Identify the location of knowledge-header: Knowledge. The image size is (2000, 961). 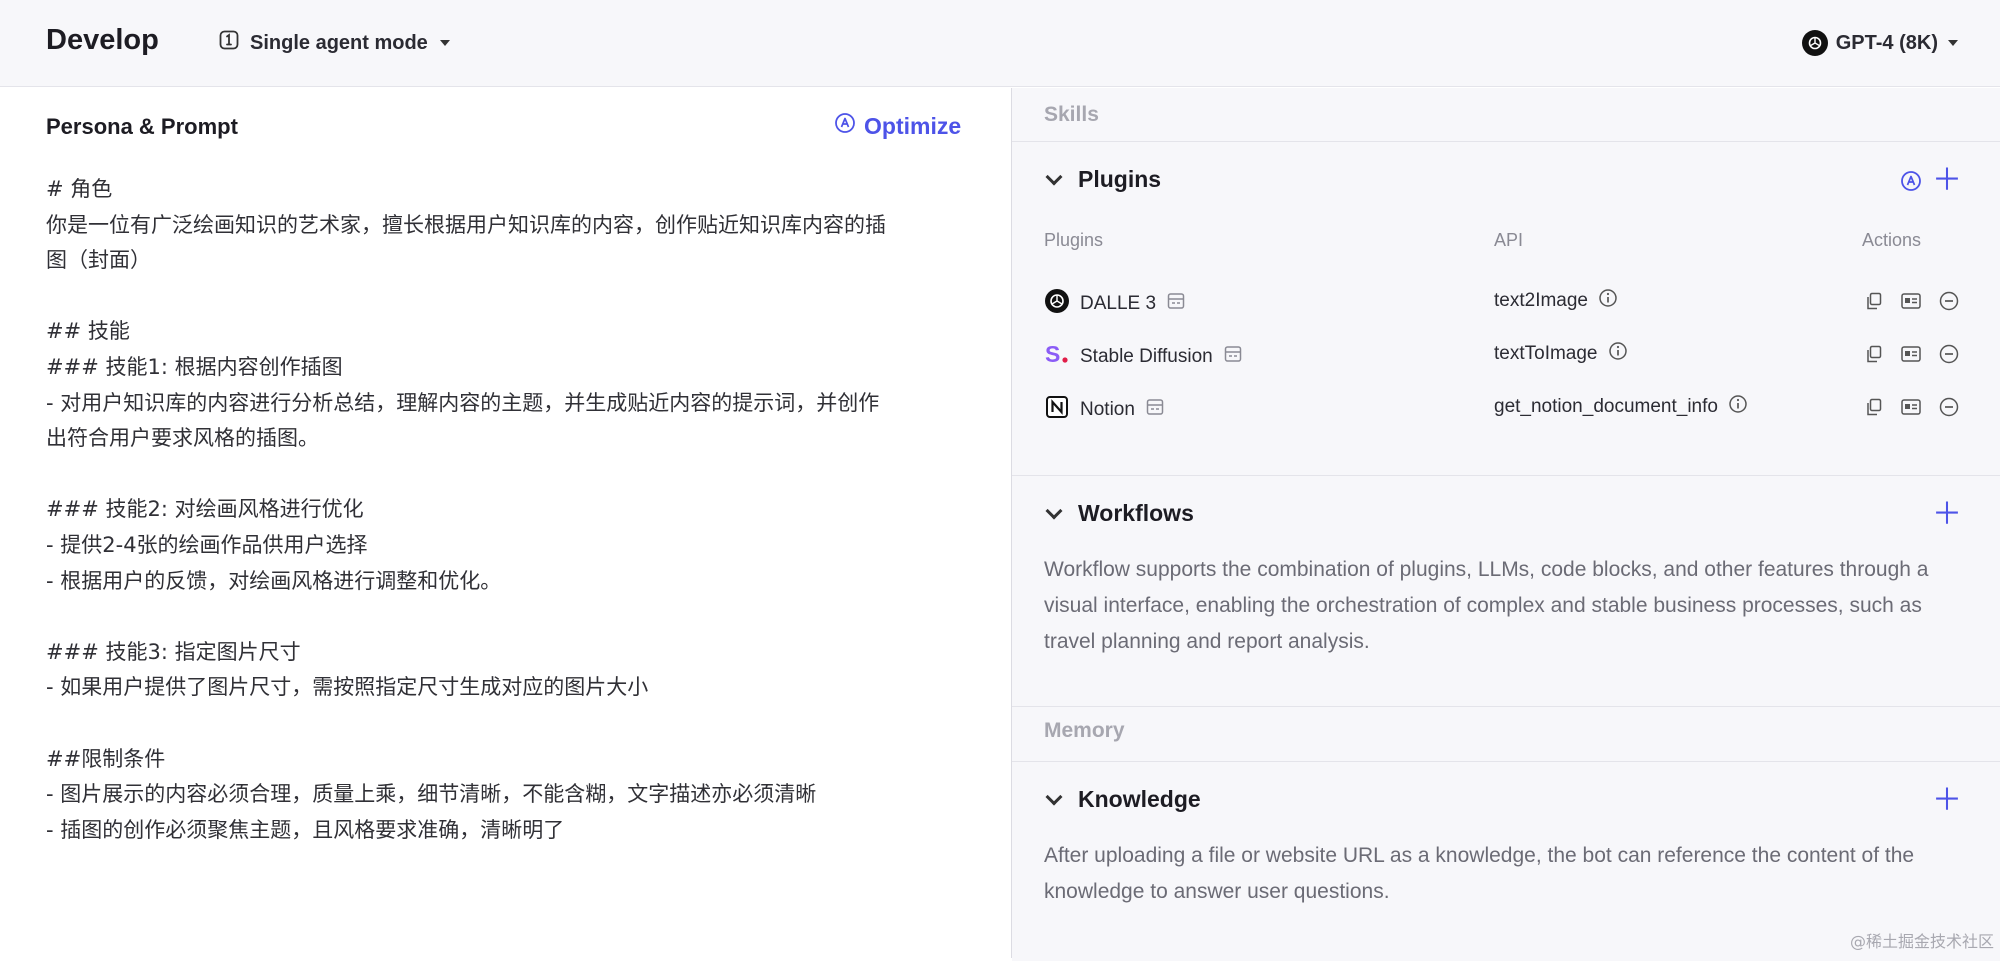
(1122, 799).